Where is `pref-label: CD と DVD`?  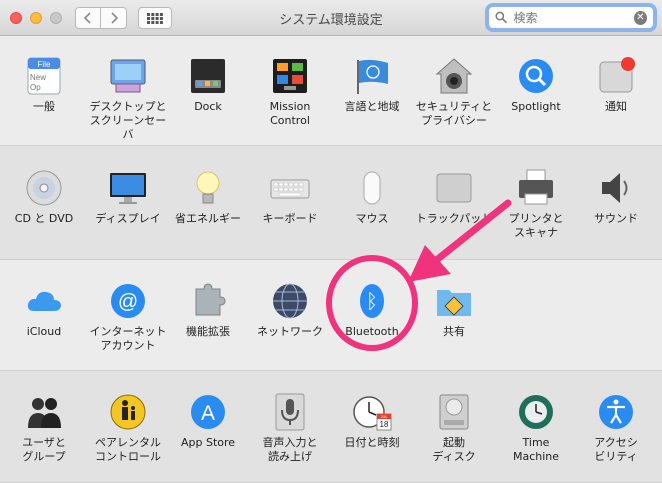
pref-label: CD と DVD is located at coordinates (44, 218).